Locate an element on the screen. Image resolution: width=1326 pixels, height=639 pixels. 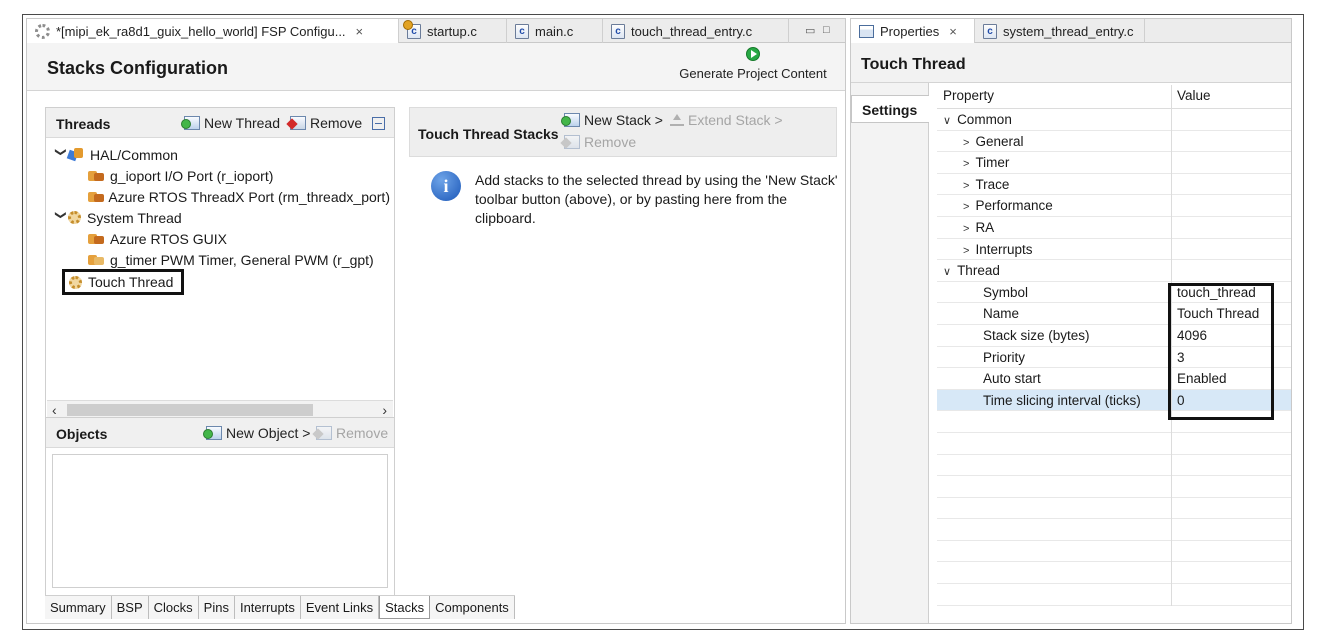
collapse-all-icon is located at coordinates (378, 123).